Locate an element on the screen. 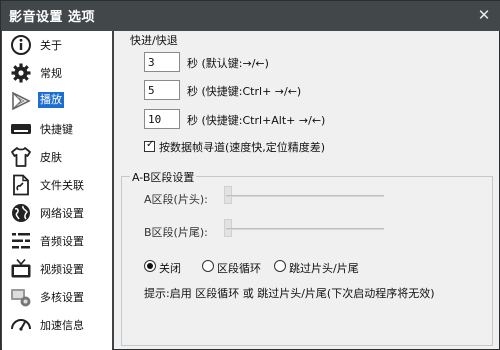 The height and width of the screenshot is (350, 500). sidebar-item-label: 播放 is located at coordinates (51, 100).